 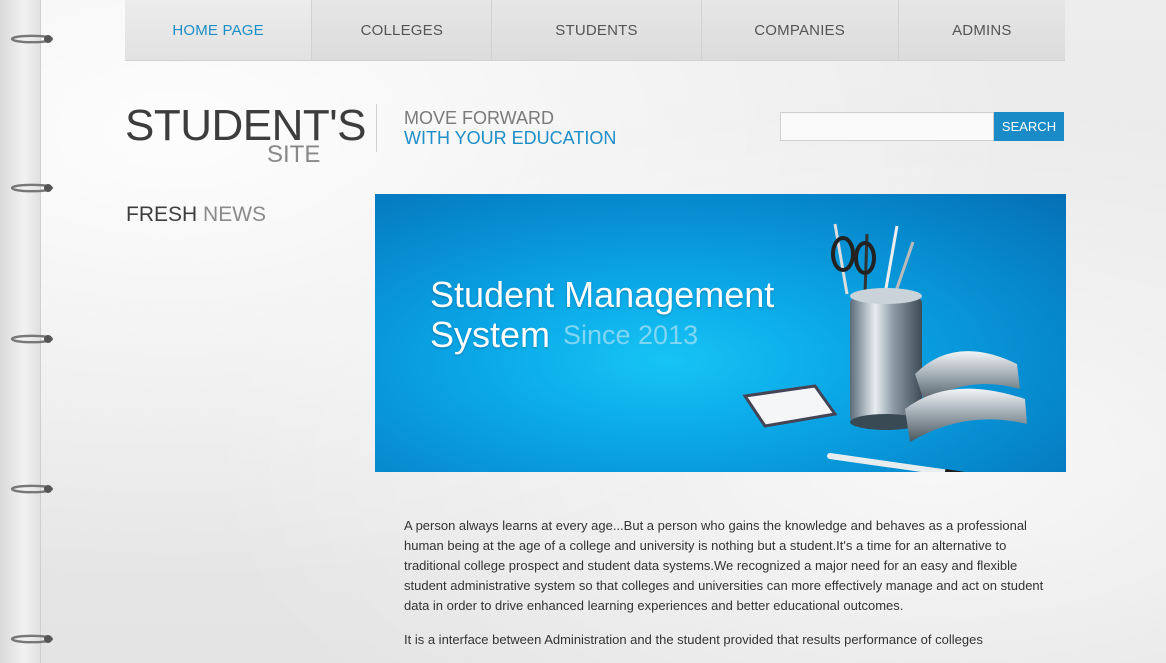 I want to click on nav-students: STUDENTS, so click(x=597, y=30).